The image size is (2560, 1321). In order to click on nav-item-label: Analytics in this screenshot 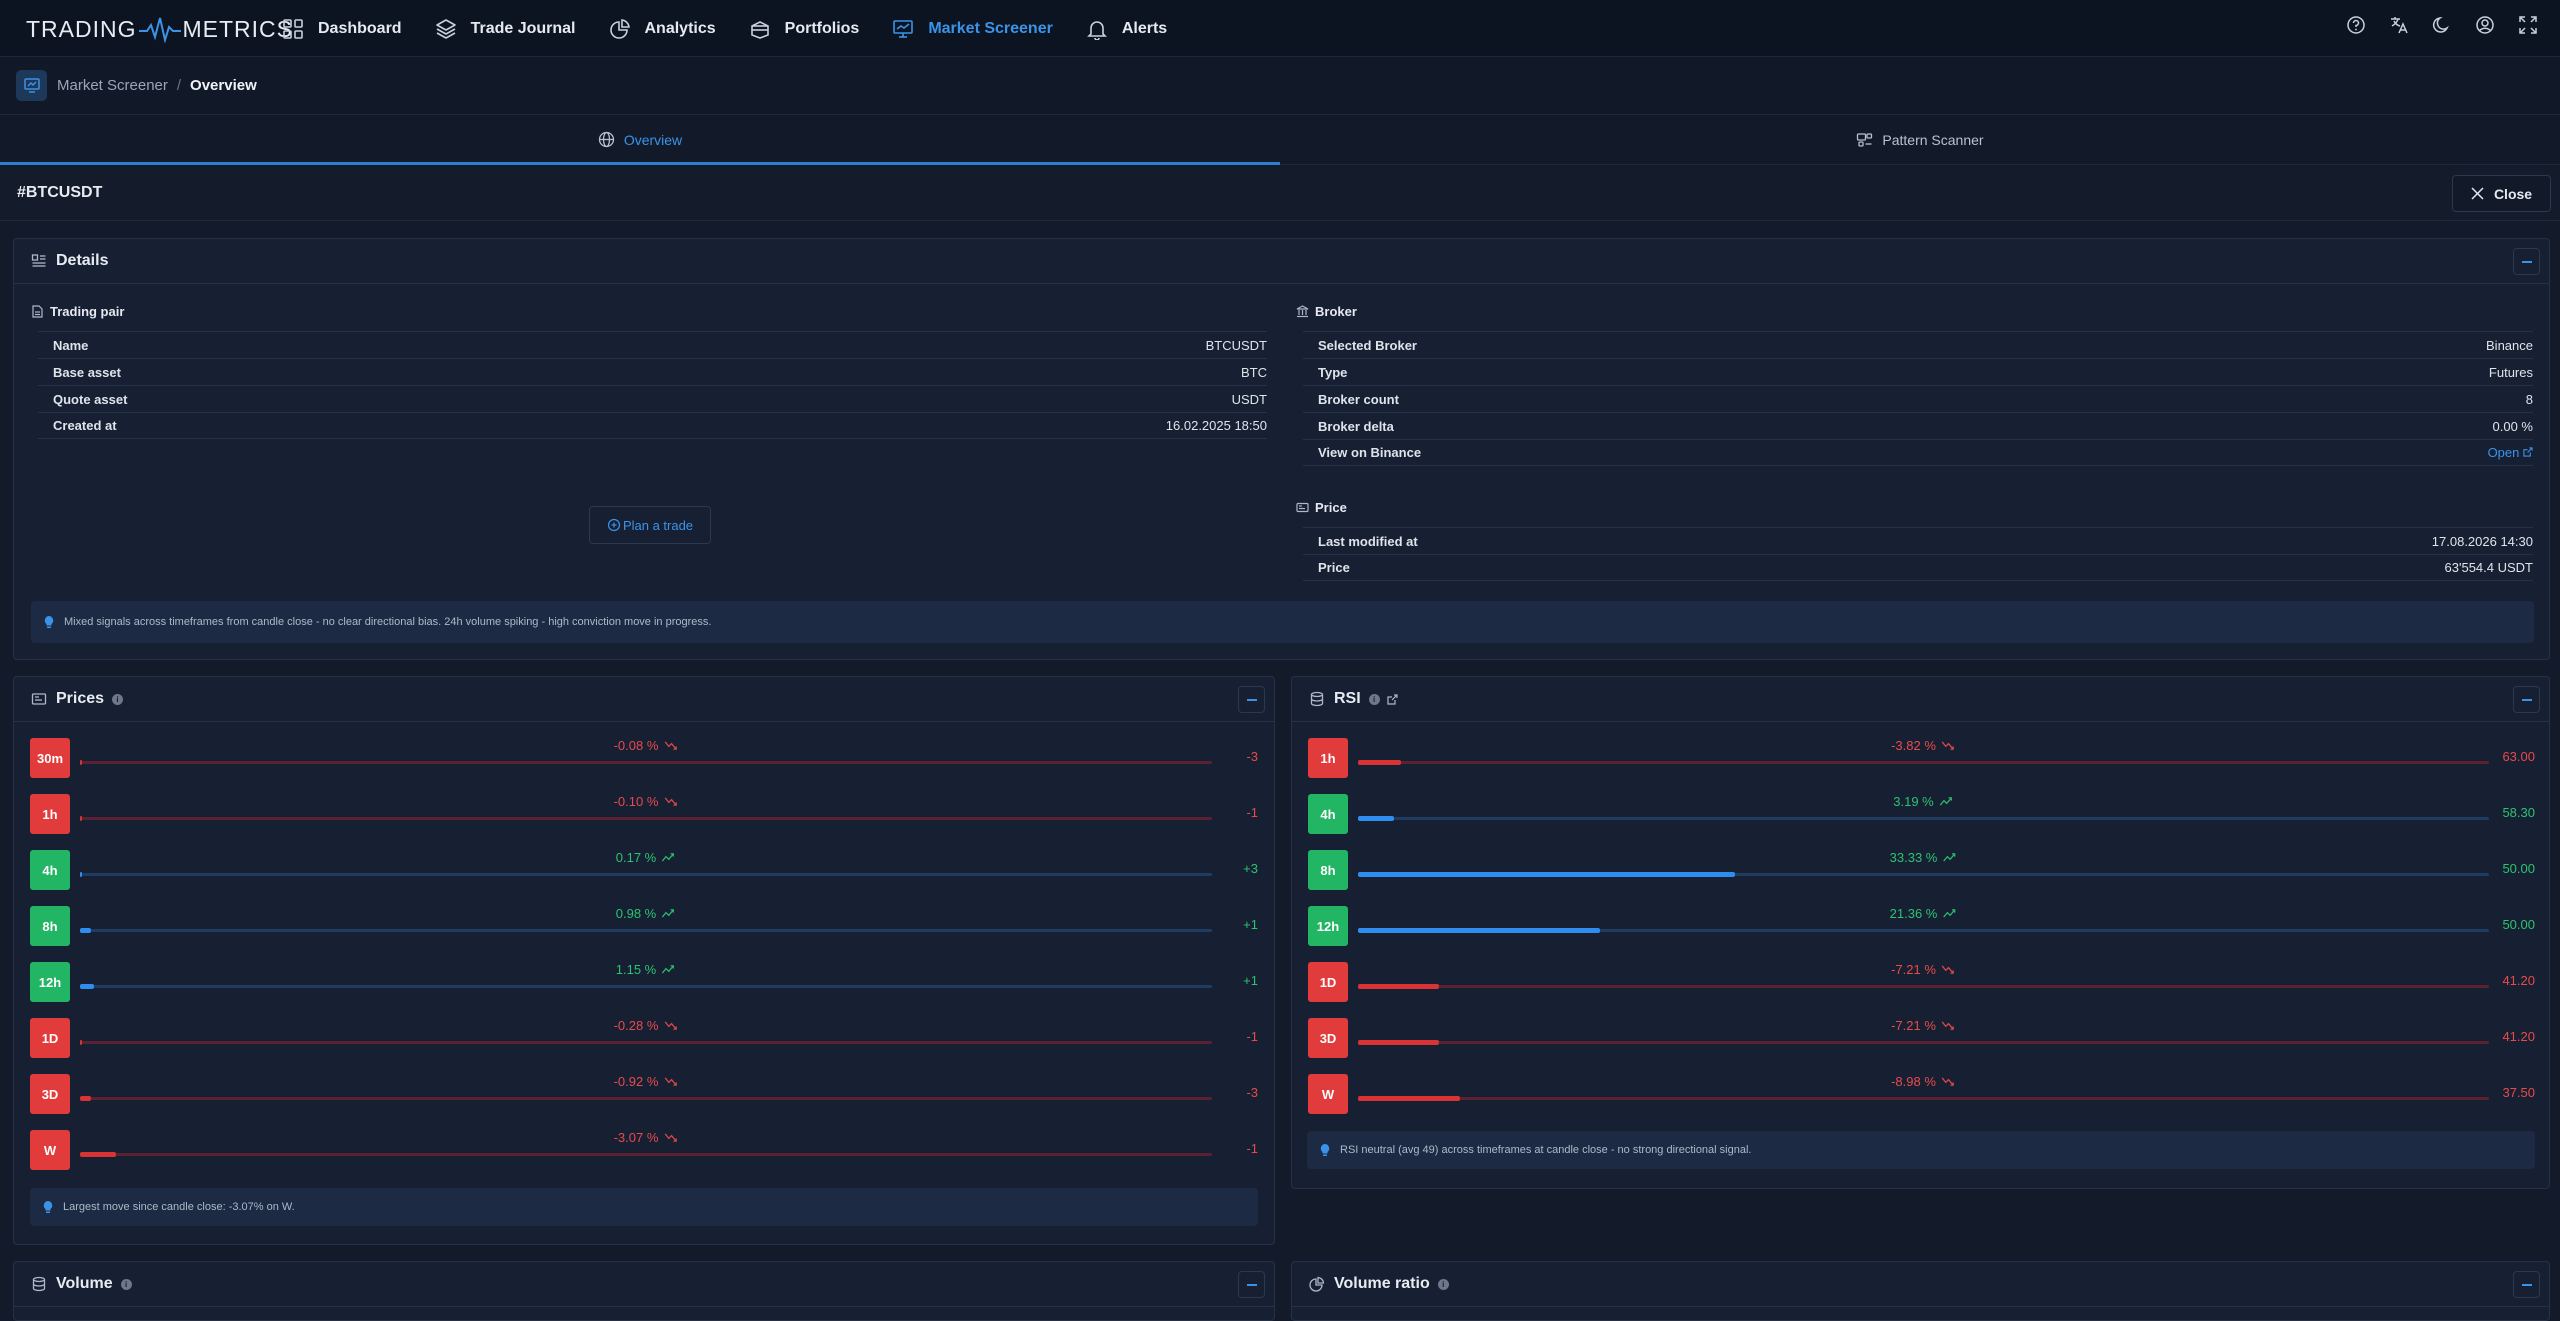, I will do `click(680, 28)`.